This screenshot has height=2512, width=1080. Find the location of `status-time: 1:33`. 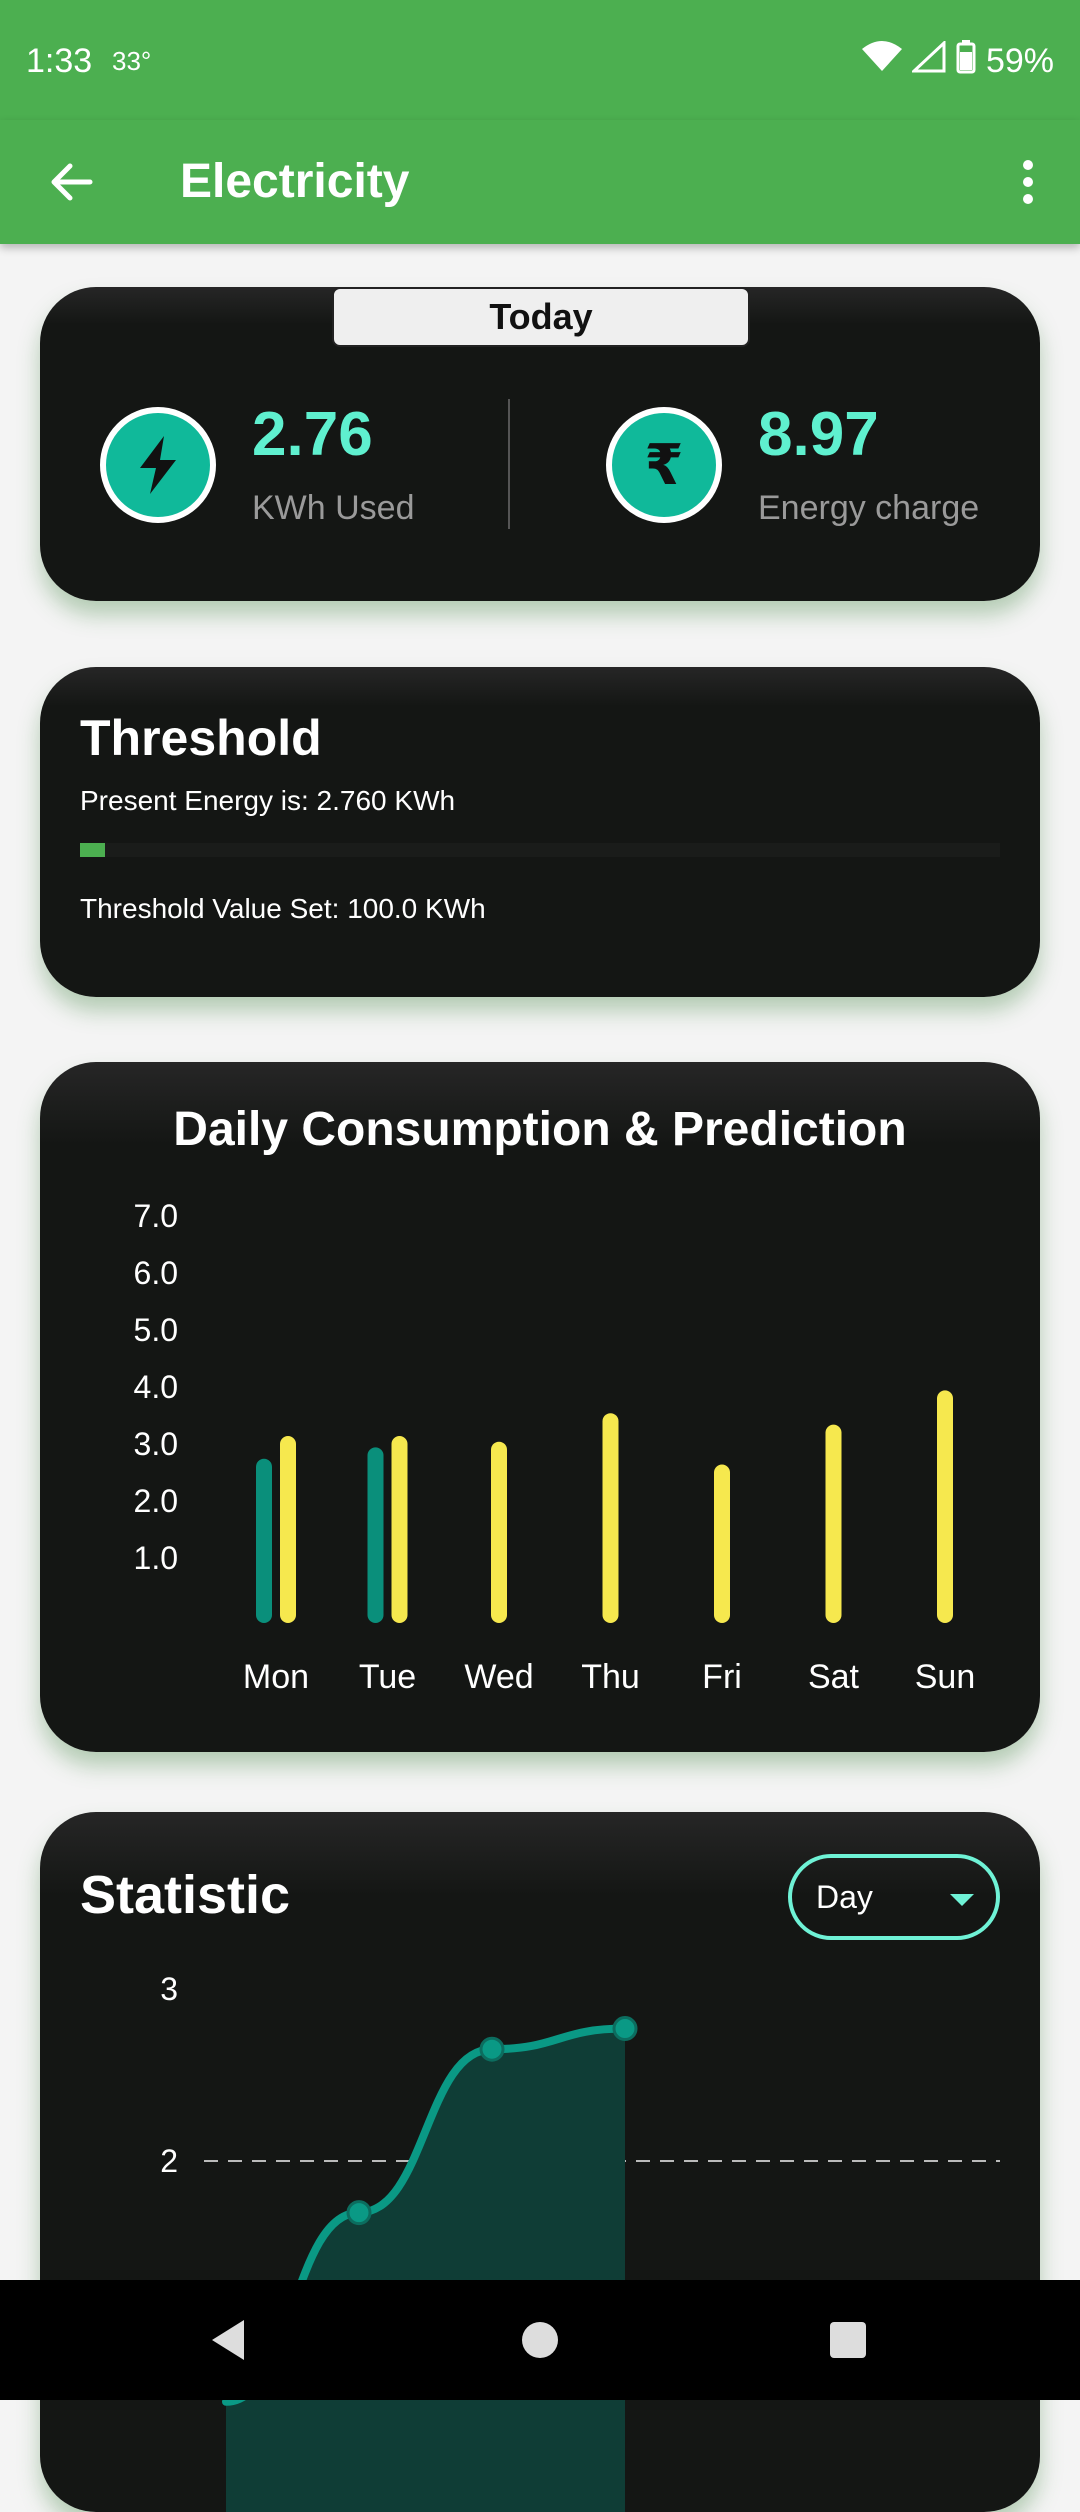

status-time: 1:33 is located at coordinates (59, 61).